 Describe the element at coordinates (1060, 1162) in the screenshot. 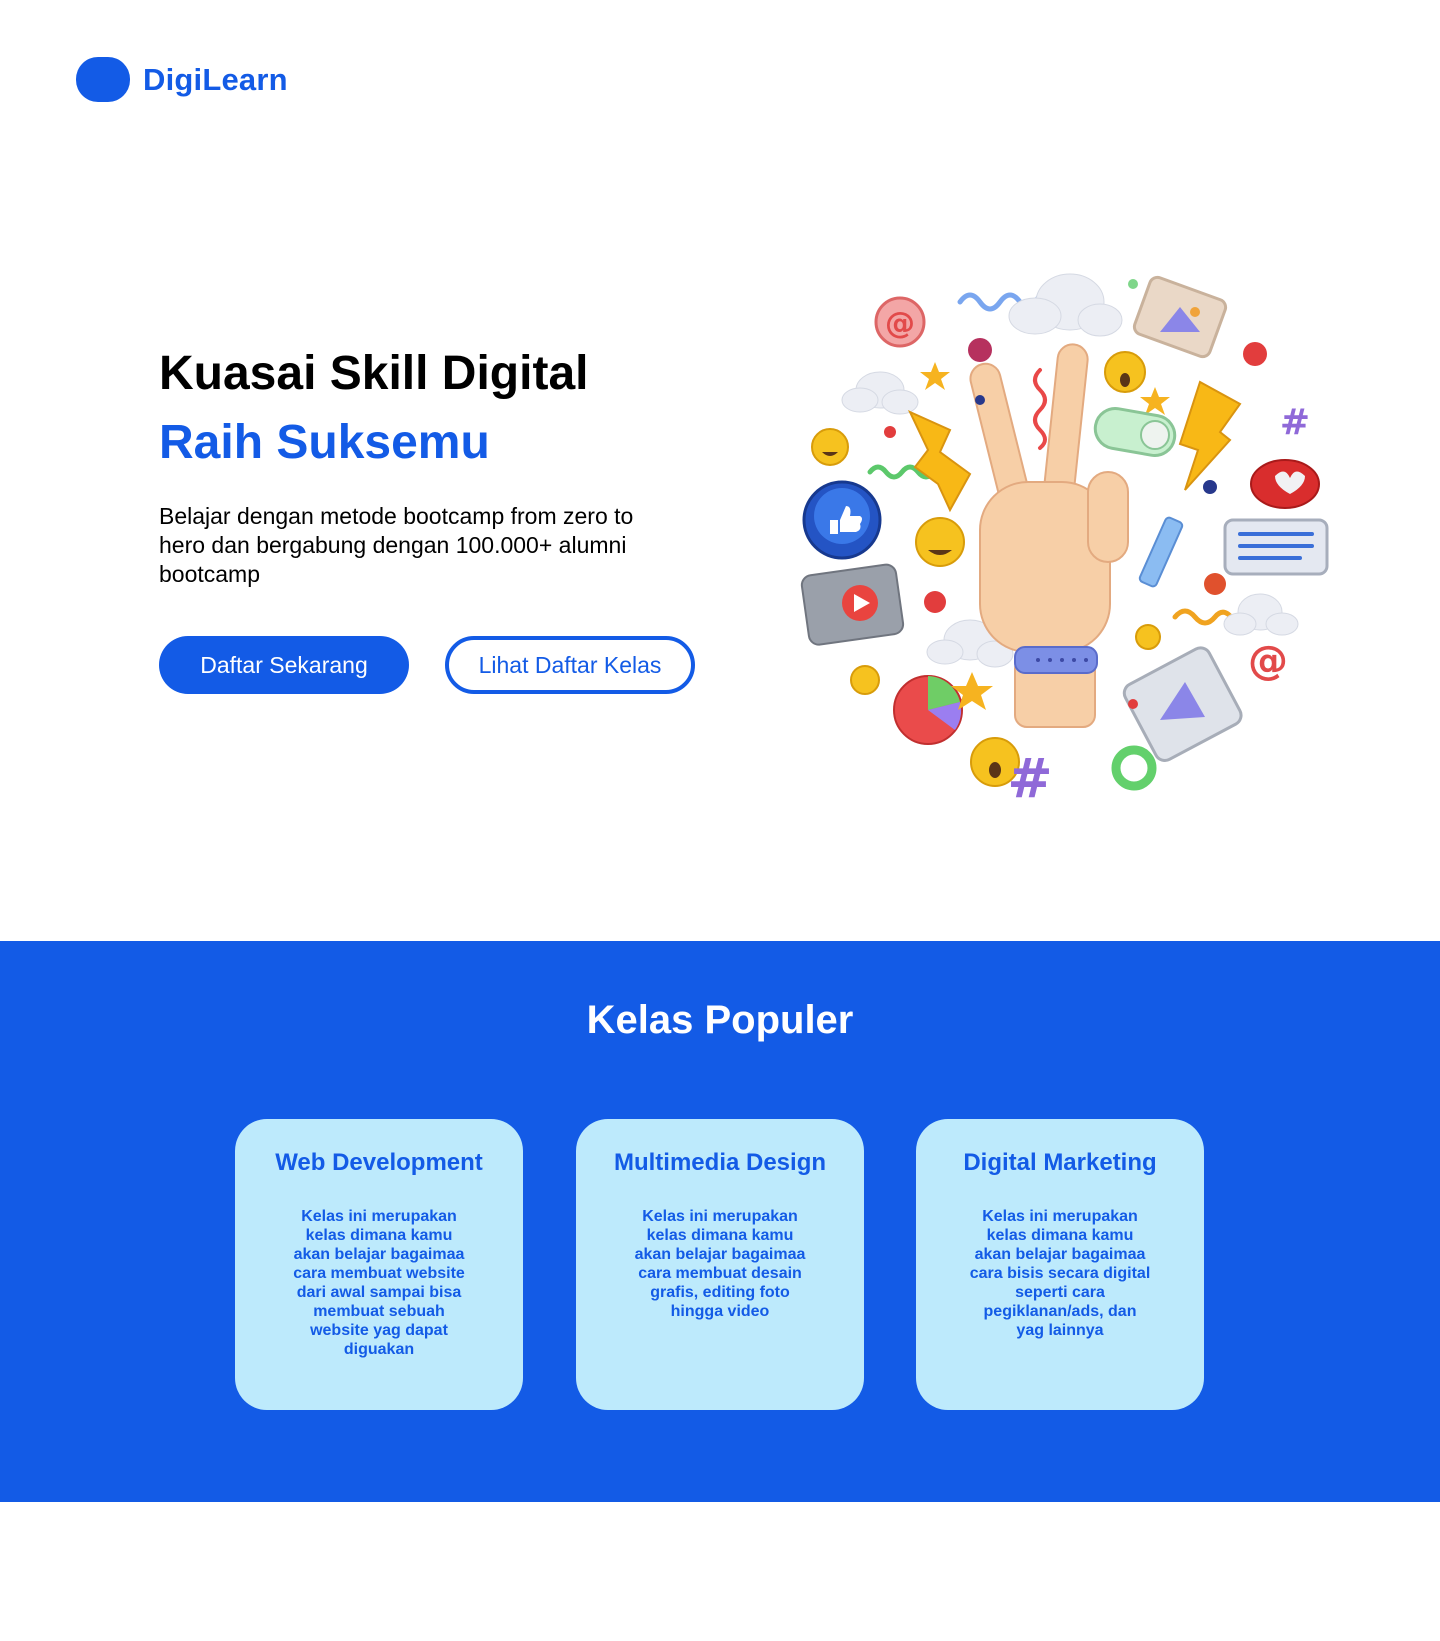

I see `card-title: Digital Marketing` at that location.